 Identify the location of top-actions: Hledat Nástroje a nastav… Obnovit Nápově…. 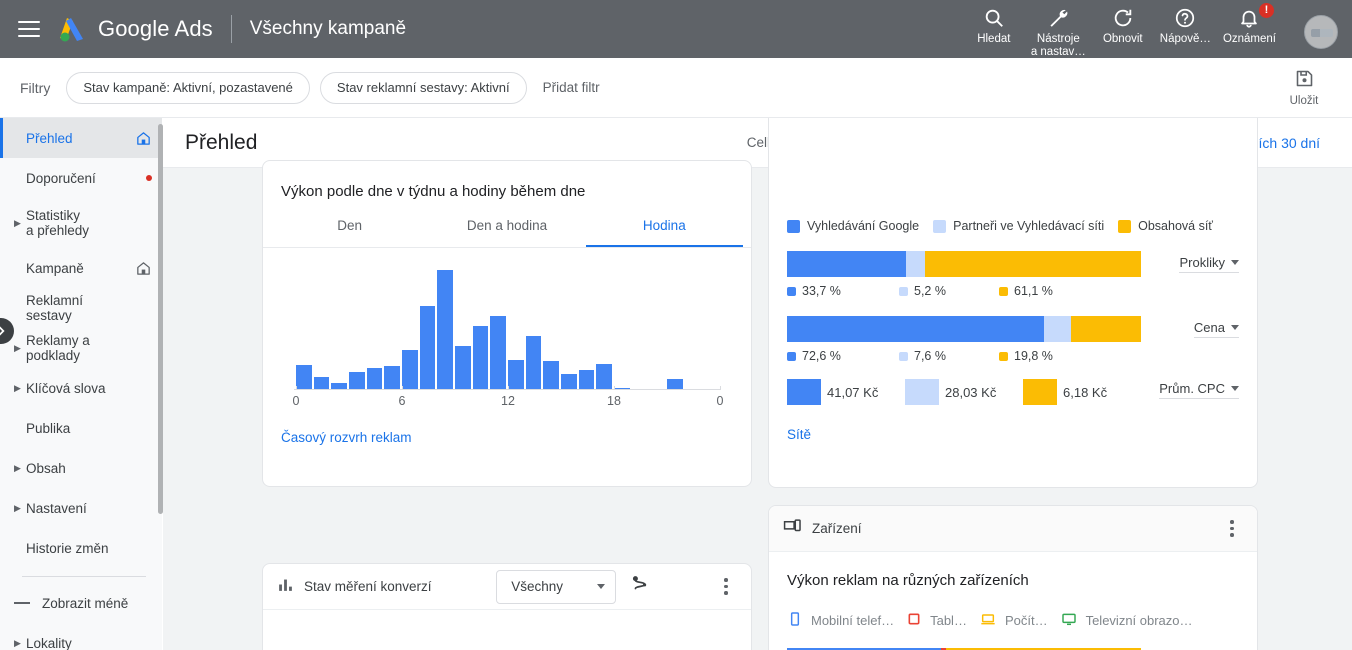
(1157, 29).